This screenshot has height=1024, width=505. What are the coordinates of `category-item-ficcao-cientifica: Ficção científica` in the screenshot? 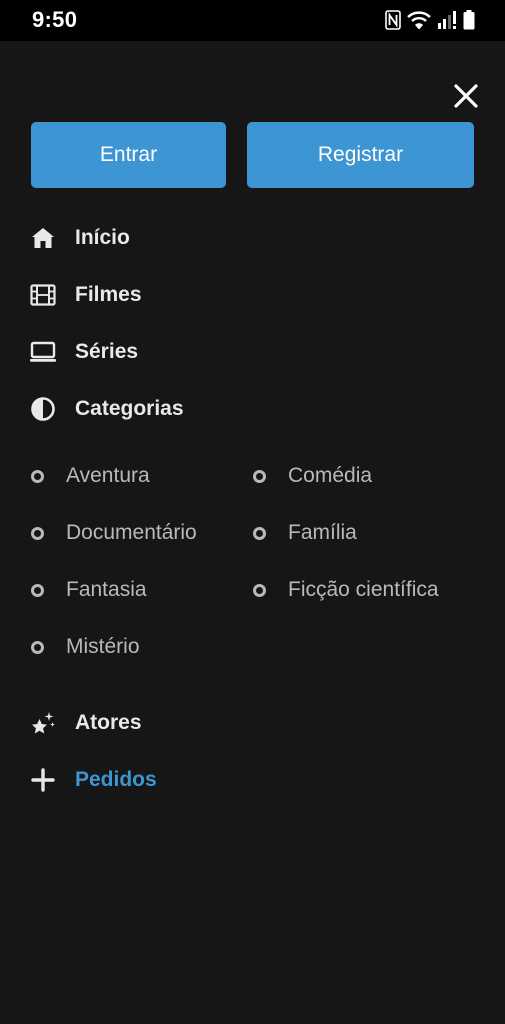 It's located at (345, 590).